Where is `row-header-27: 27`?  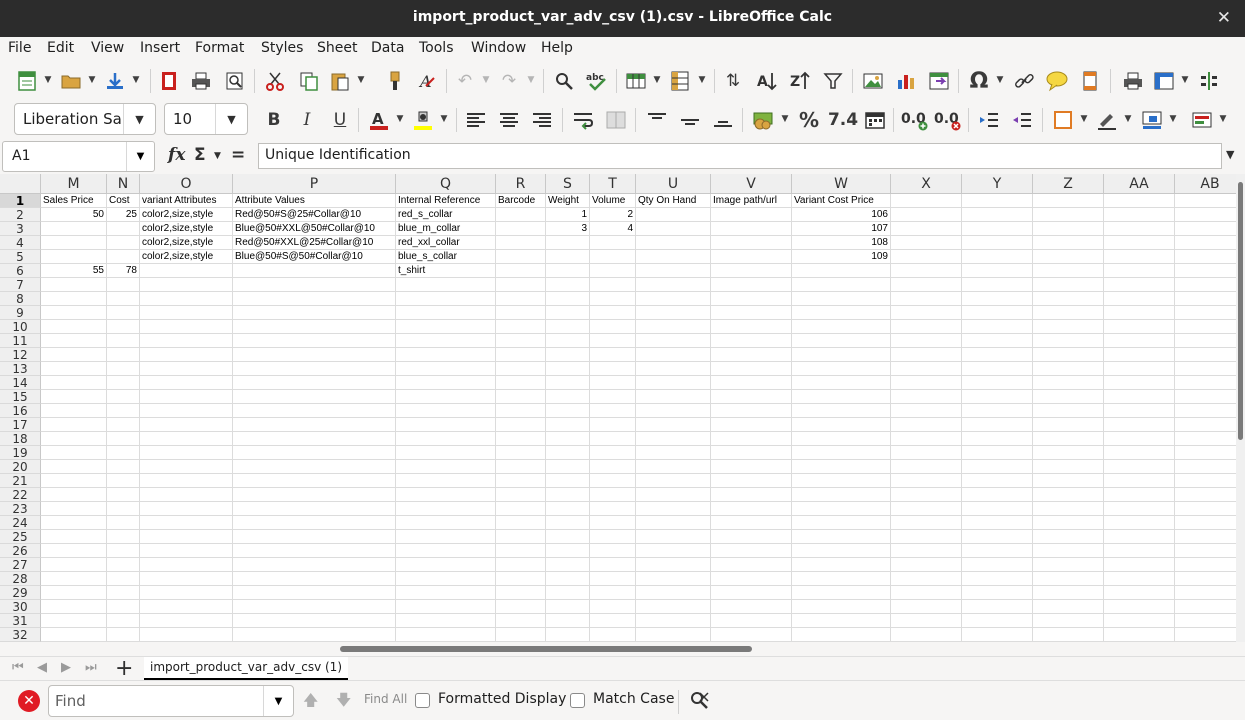 row-header-27: 27 is located at coordinates (20, 565).